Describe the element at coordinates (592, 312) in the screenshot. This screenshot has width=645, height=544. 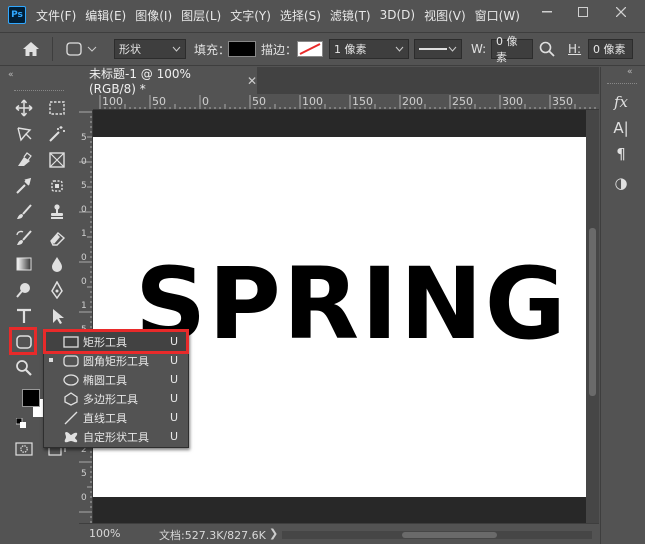
I see `vertical-scrollbar-thumb` at that location.